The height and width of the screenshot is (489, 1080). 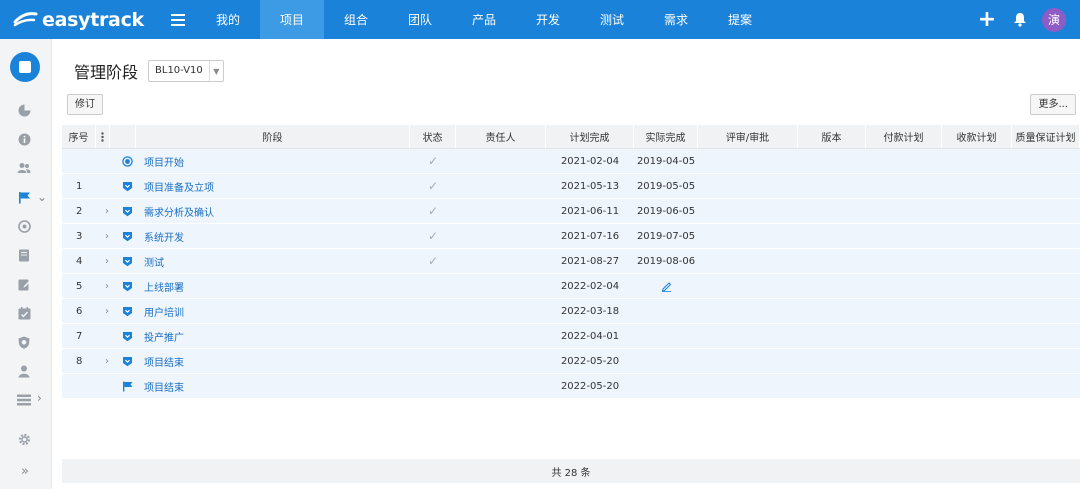 I want to click on header-plan: 计划完成, so click(x=590, y=136).